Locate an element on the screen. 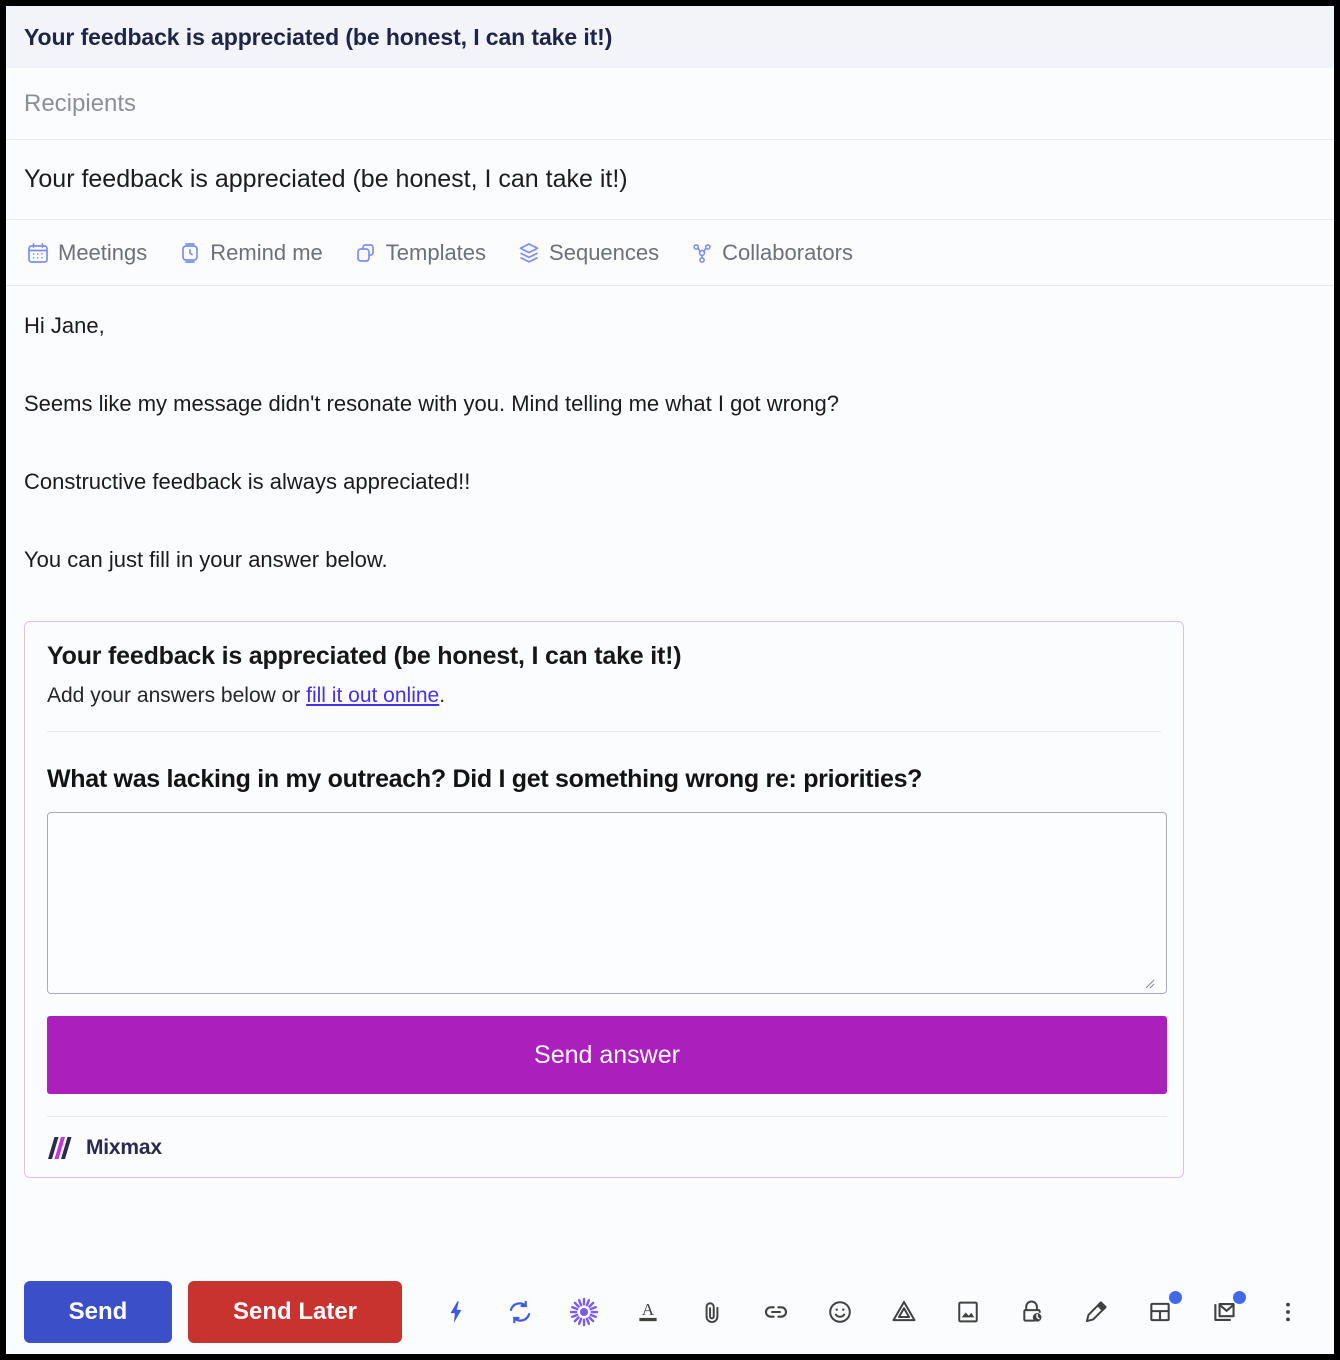 The width and height of the screenshot is (1340, 1360). feature-item-meetings: Meetings is located at coordinates (86, 253).